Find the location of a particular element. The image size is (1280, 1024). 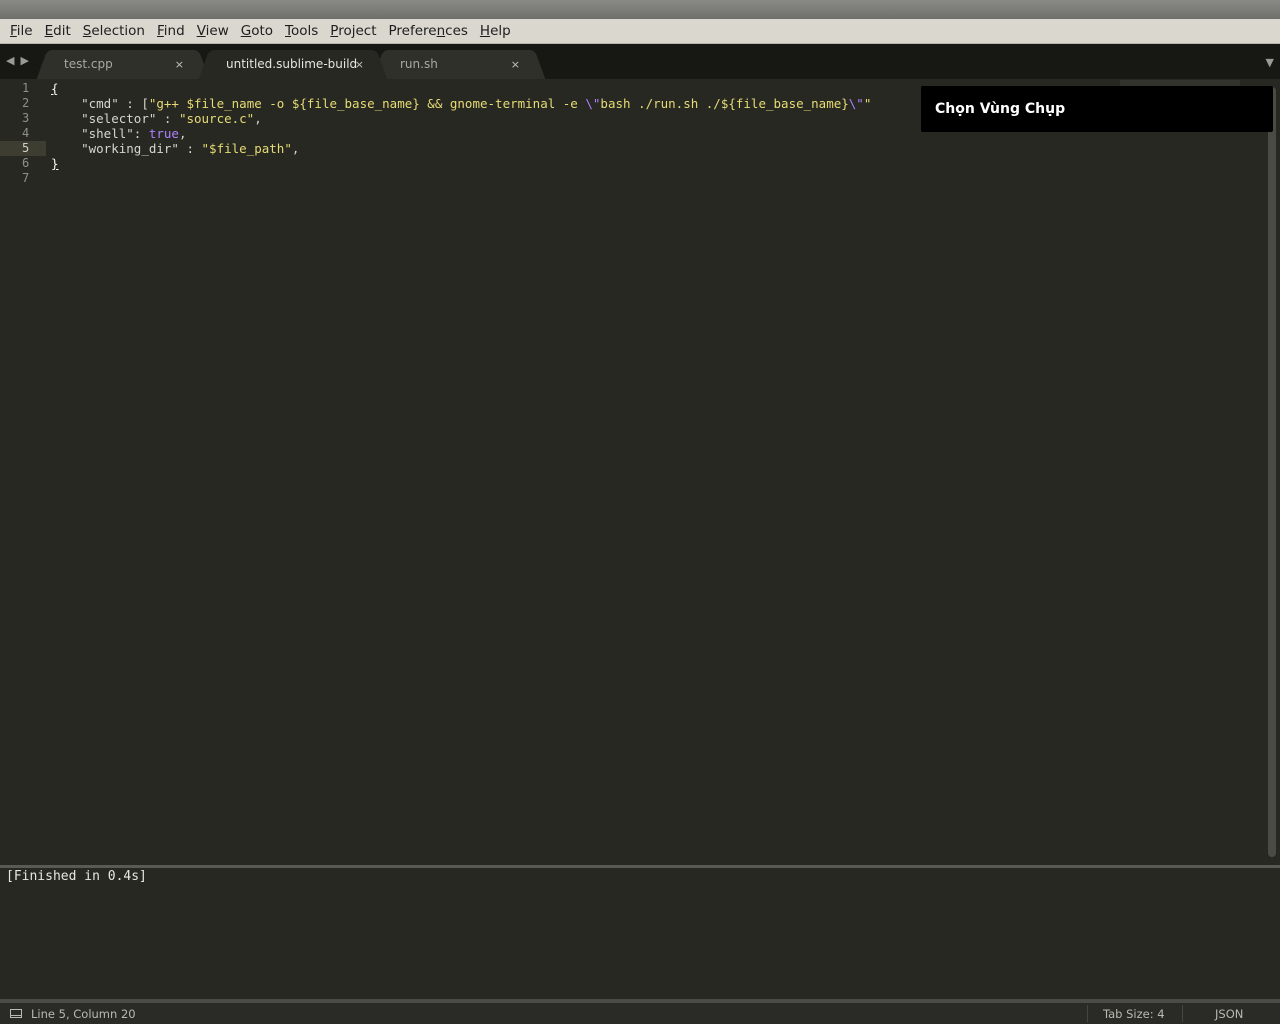

tab-label: test.cpp is located at coordinates (88, 64).